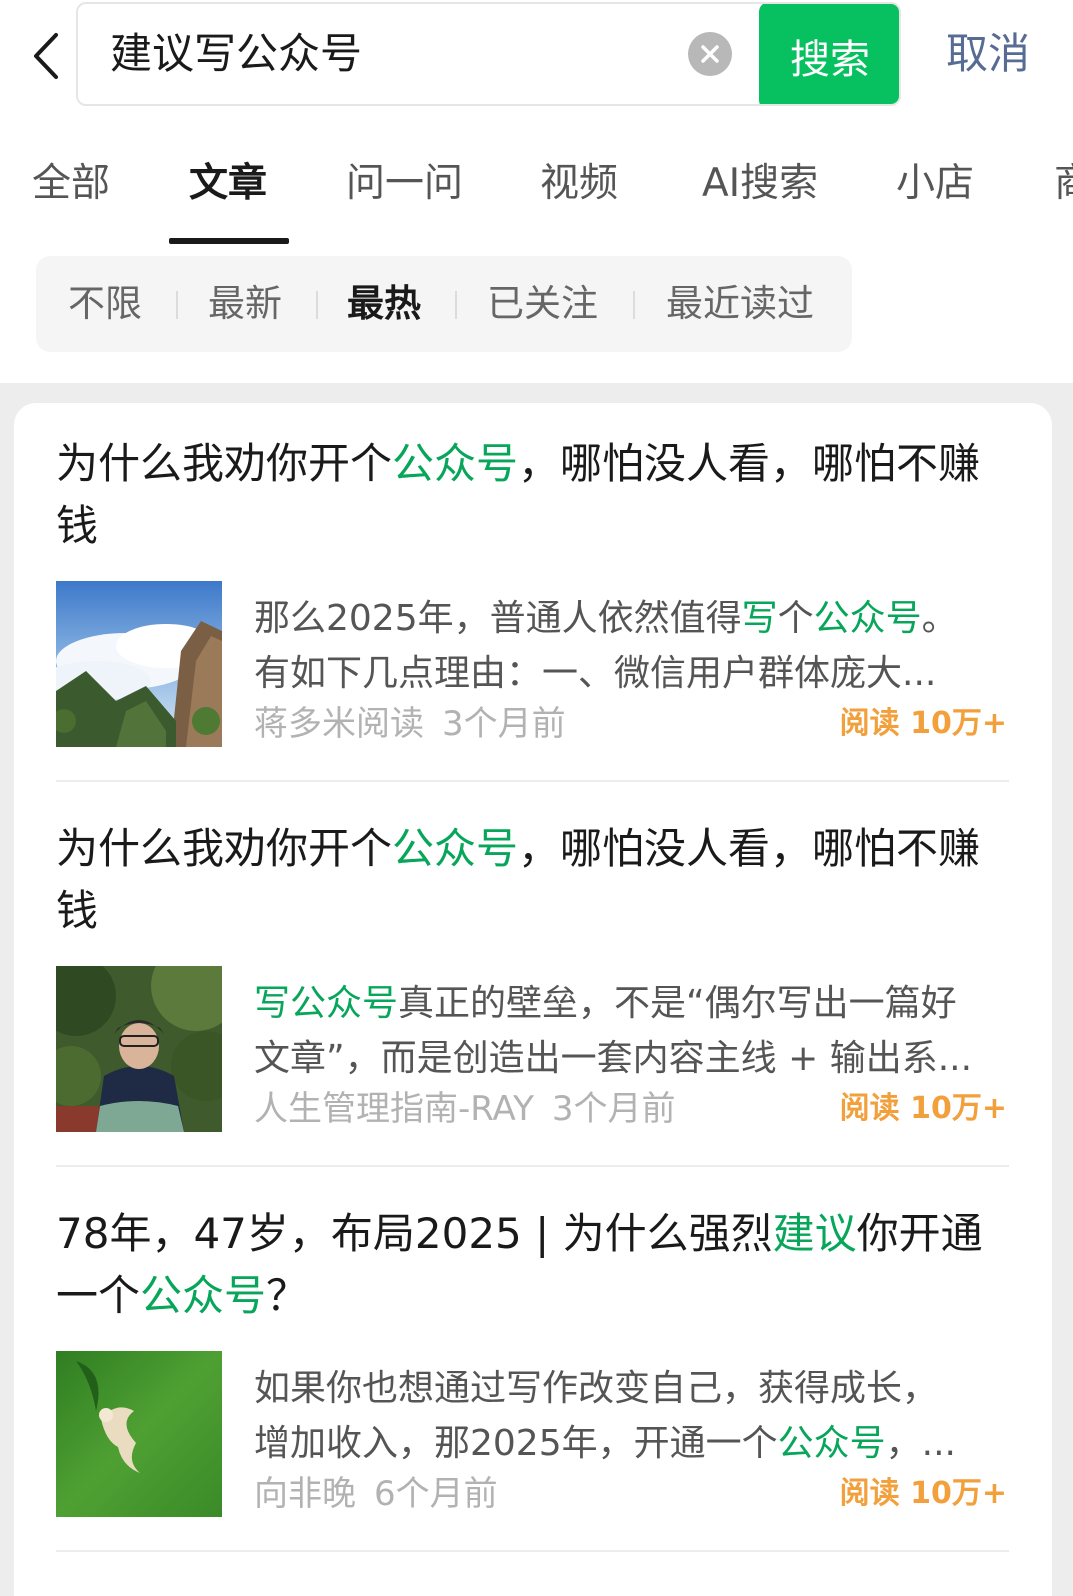  Describe the element at coordinates (305, 1494) in the screenshot. I see `author-name: 向非晚` at that location.